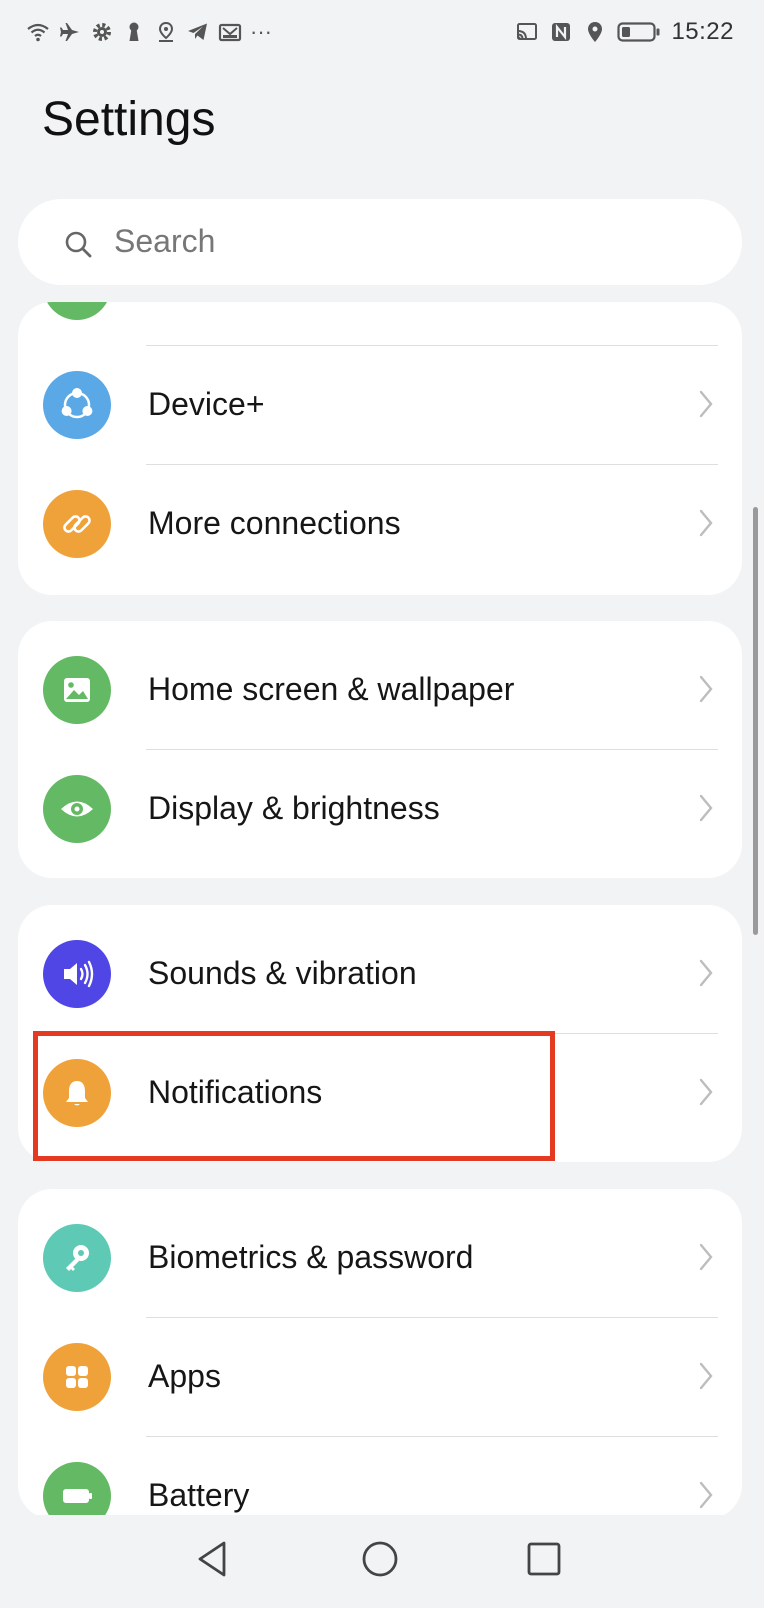 This screenshot has height=1608, width=764. Describe the element at coordinates (638, 32) in the screenshot. I see `battery-status-icon` at that location.